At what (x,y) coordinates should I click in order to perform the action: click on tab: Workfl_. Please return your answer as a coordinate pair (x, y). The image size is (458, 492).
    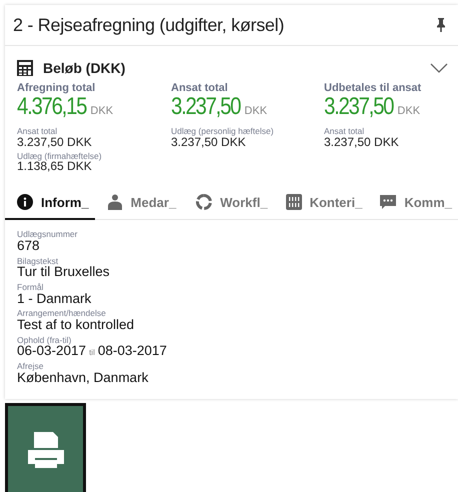
    Looking at the image, I should click on (229, 207).